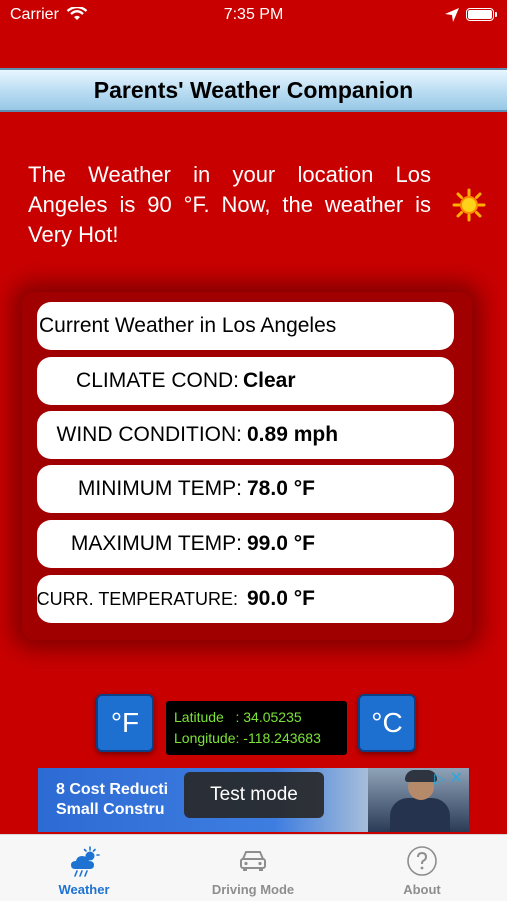 This screenshot has width=507, height=901. Describe the element at coordinates (84, 889) in the screenshot. I see `tab-weather-label: Weather` at that location.